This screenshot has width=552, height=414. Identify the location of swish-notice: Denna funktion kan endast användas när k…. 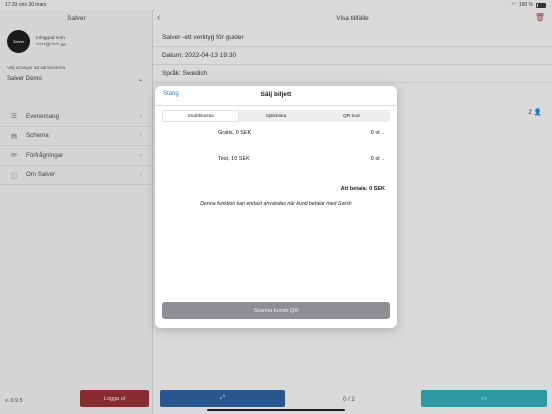
(276, 204).